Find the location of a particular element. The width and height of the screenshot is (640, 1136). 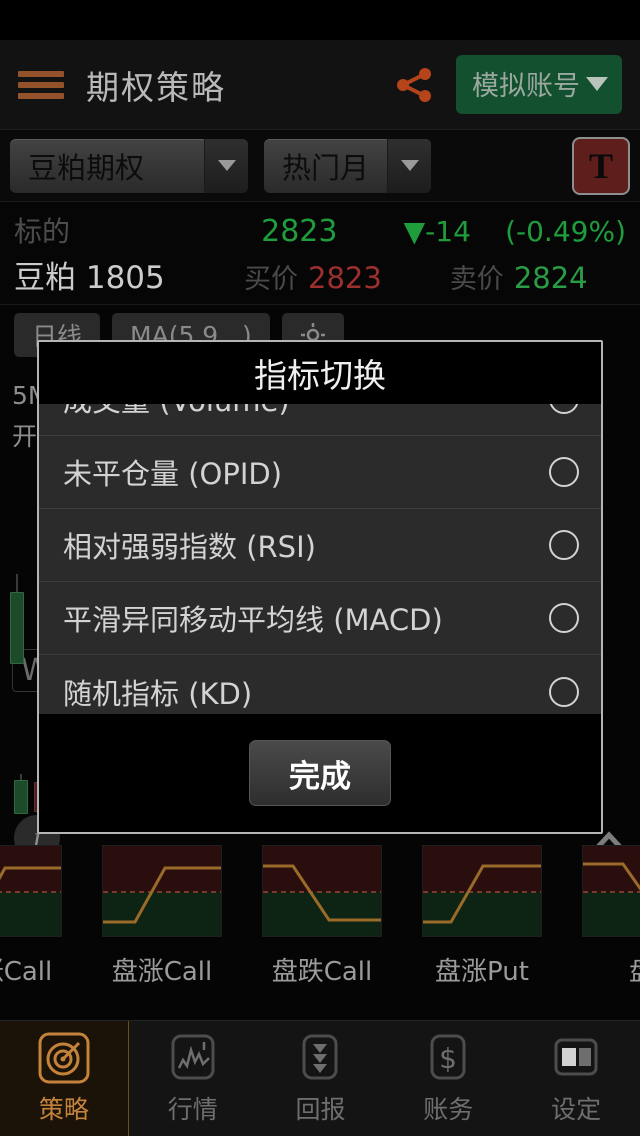

tab-label: 策略 is located at coordinates (63, 1109).